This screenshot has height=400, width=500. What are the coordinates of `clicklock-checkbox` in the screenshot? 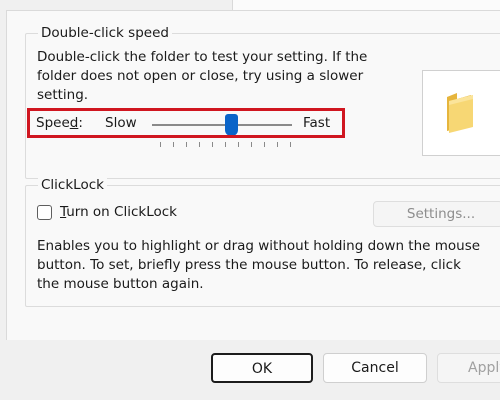 It's located at (44, 212).